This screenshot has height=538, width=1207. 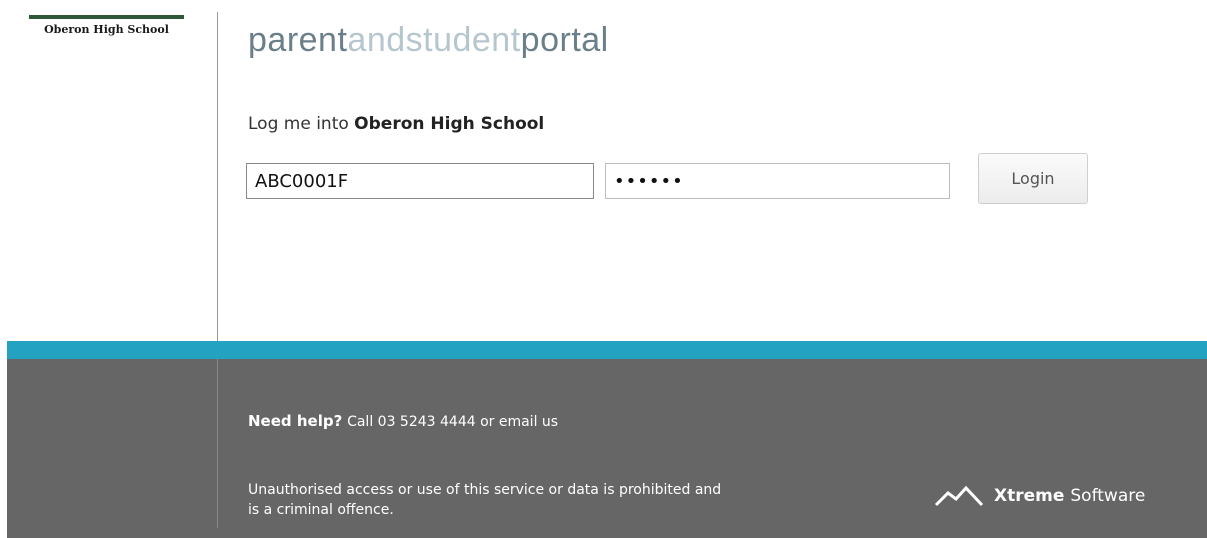 What do you see at coordinates (1029, 496) in the screenshot?
I see `brand-bold: Xtreme` at bounding box center [1029, 496].